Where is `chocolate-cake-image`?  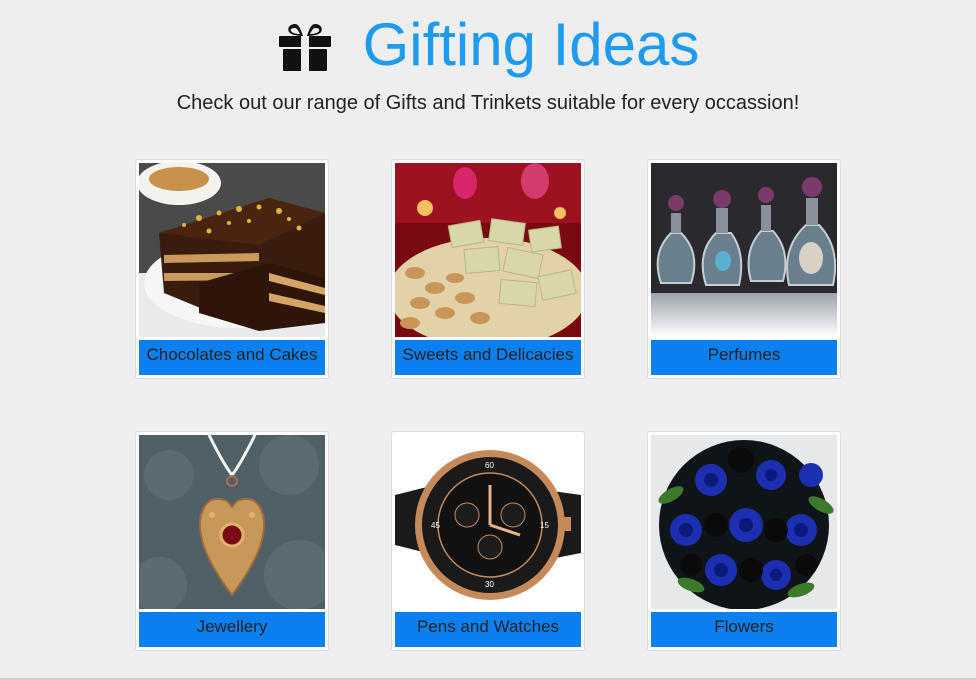 chocolate-cake-image is located at coordinates (232, 250).